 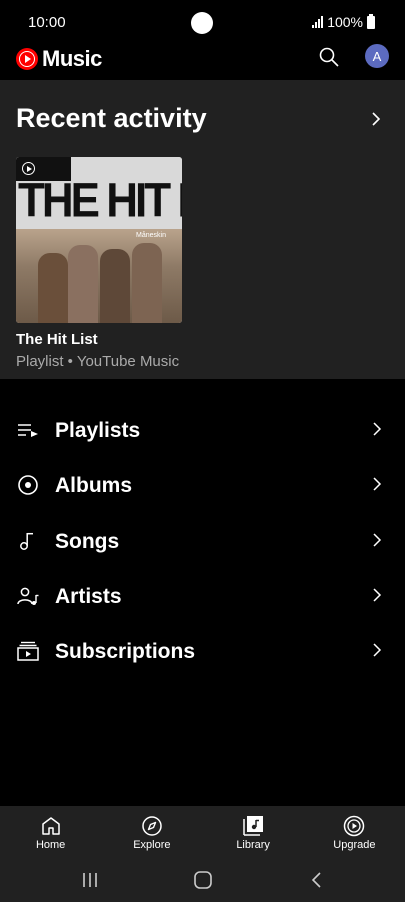 What do you see at coordinates (27, 59) in the screenshot?
I see `youtube-music-logo-icon` at bounding box center [27, 59].